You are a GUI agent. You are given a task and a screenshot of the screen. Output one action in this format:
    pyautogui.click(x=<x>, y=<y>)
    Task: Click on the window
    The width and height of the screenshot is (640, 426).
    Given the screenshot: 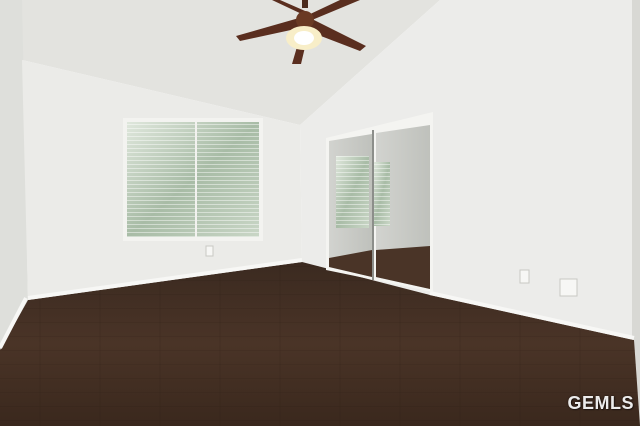 What is the action you would take?
    pyautogui.click(x=193, y=179)
    